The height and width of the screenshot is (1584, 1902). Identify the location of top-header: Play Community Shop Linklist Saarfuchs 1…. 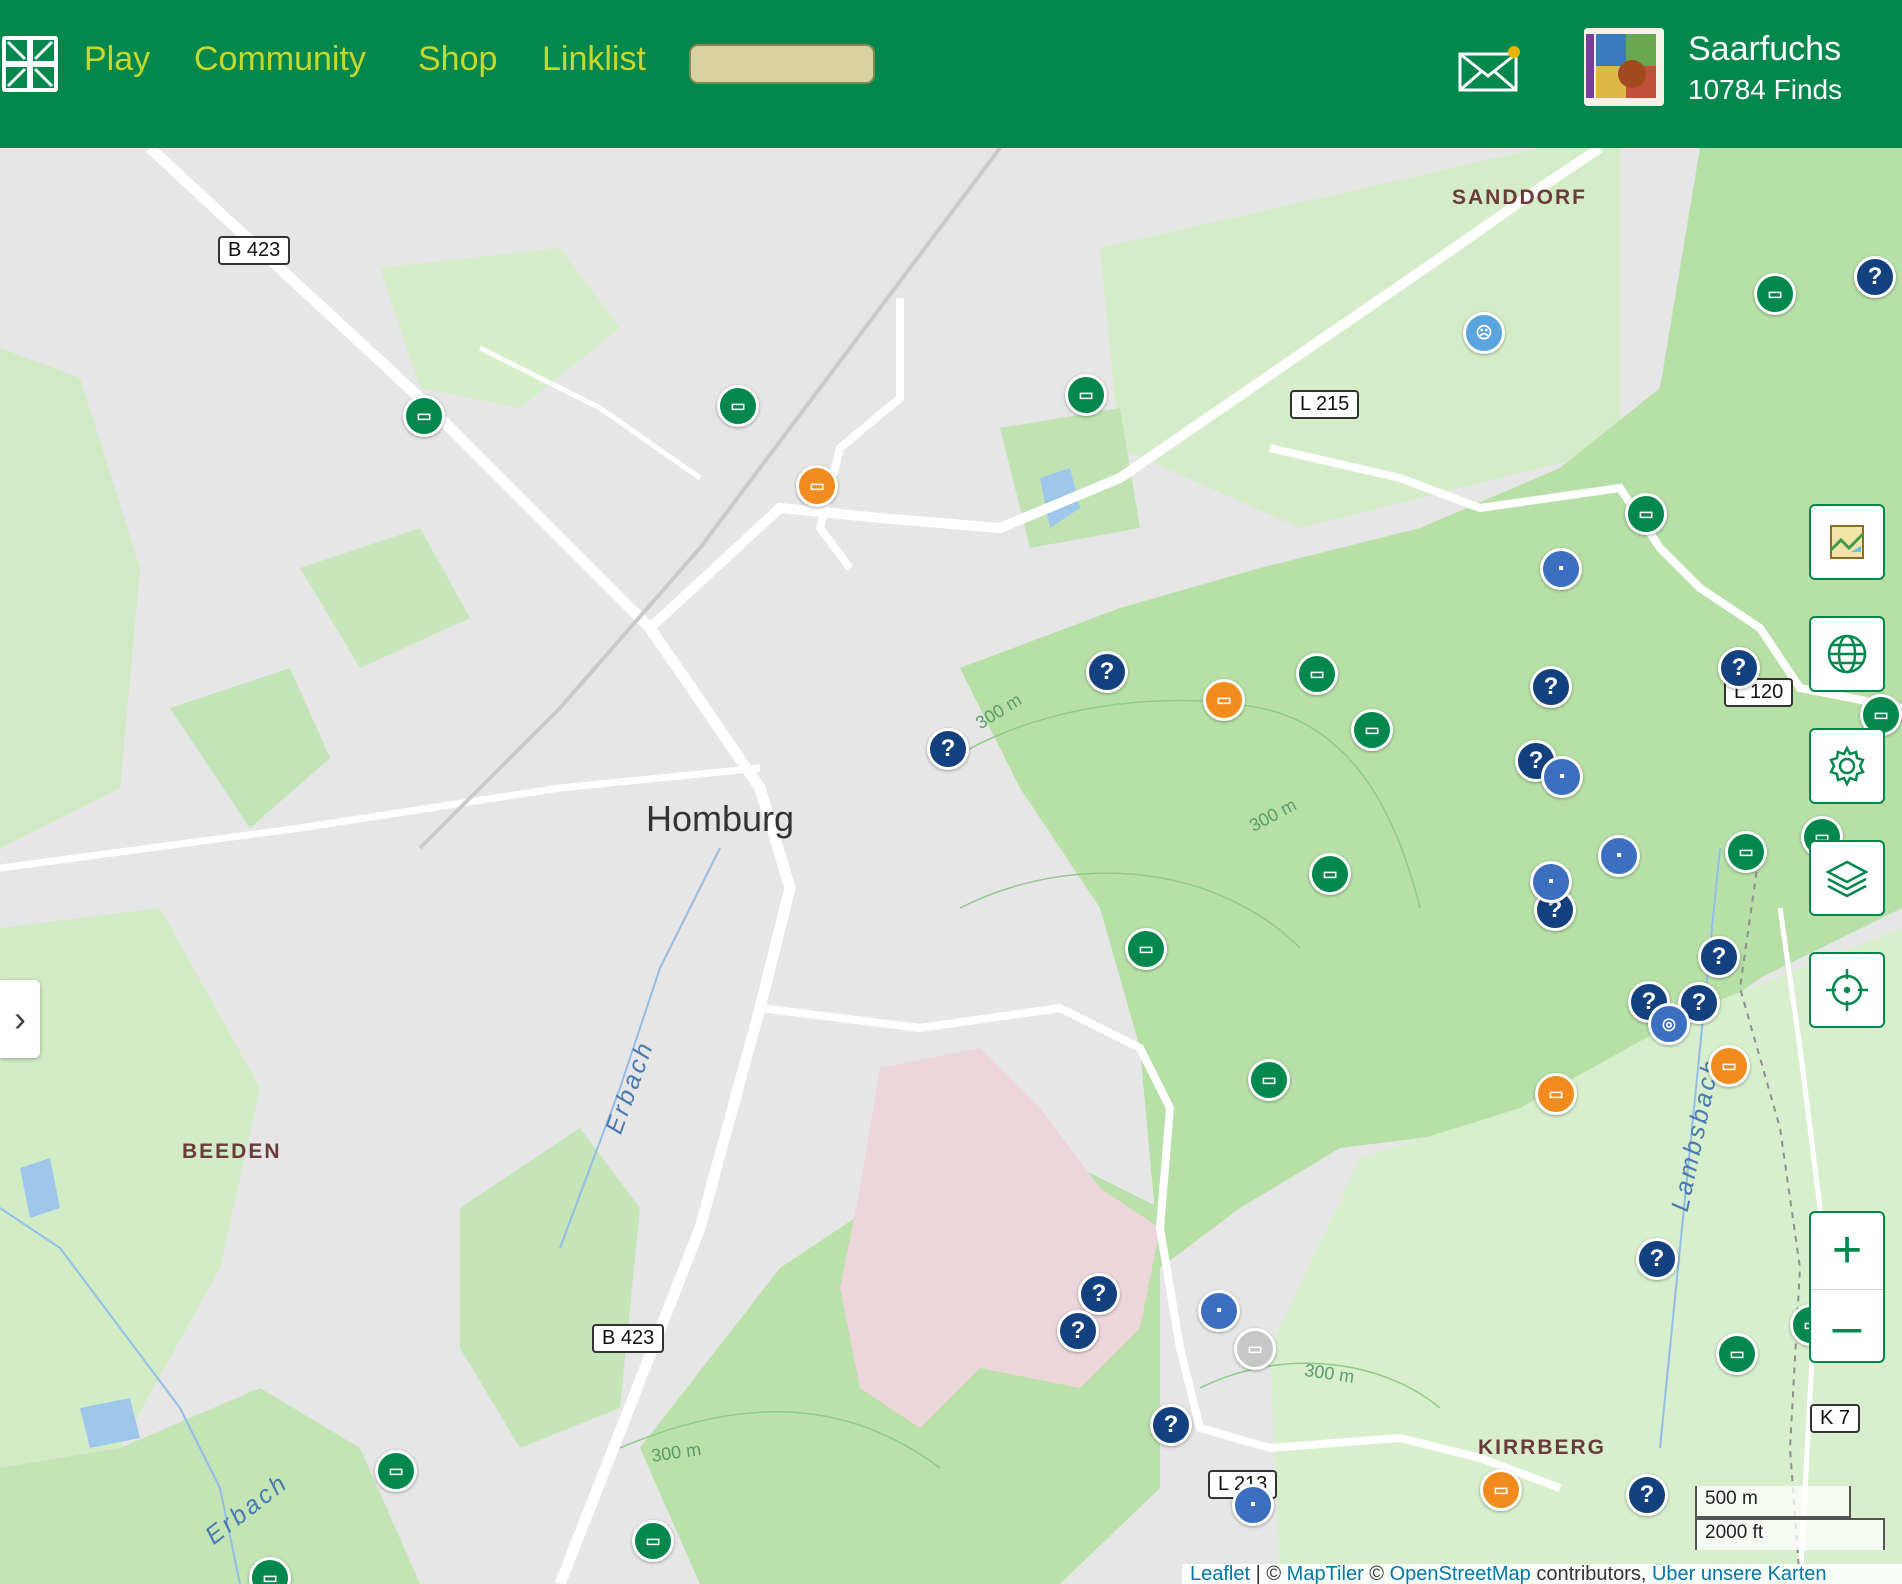
(951, 74).